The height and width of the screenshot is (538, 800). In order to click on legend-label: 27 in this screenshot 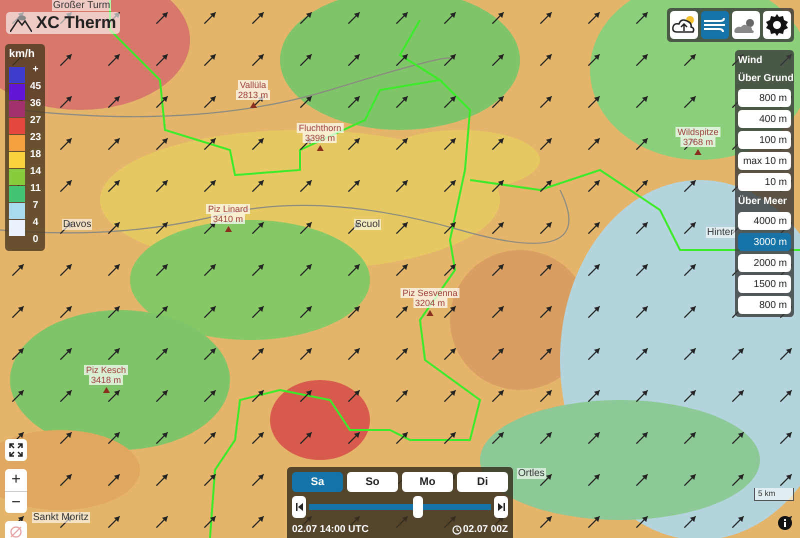, I will do `click(36, 121)`.